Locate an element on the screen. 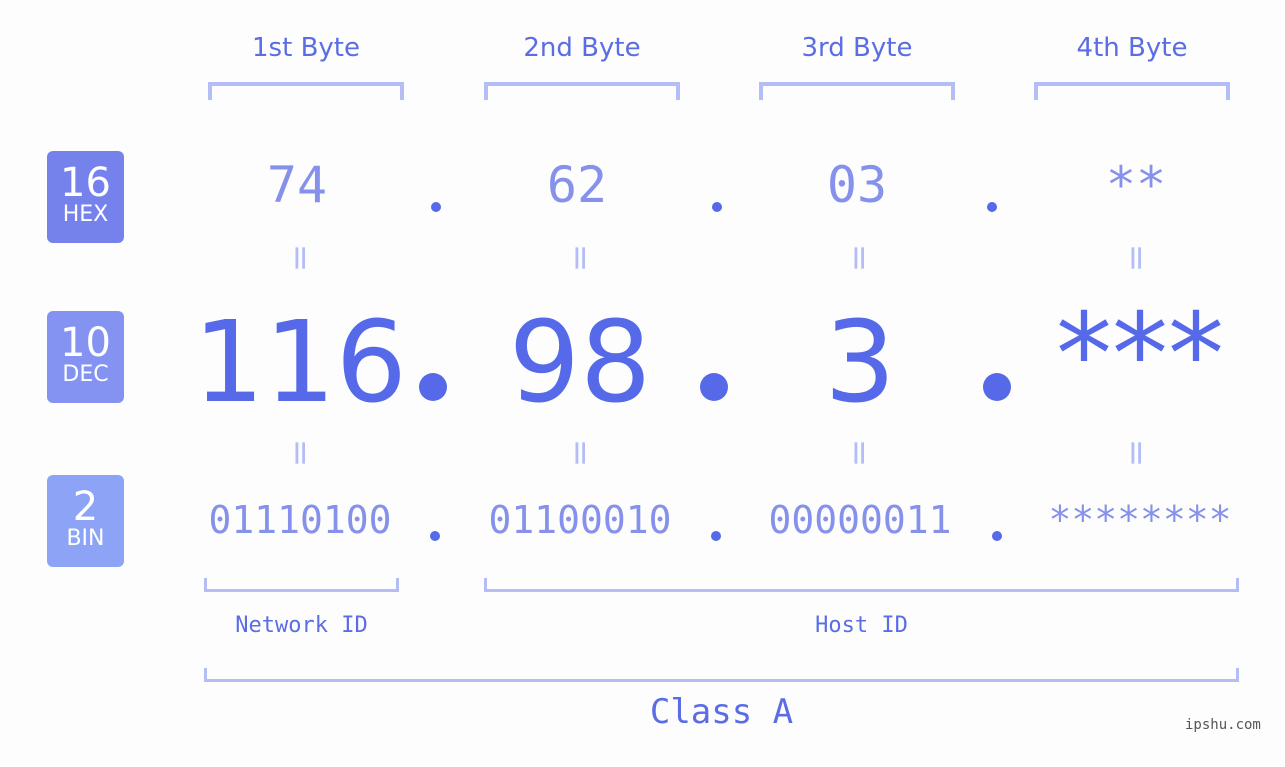  dec-value-3: 3 is located at coordinates (860, 363).